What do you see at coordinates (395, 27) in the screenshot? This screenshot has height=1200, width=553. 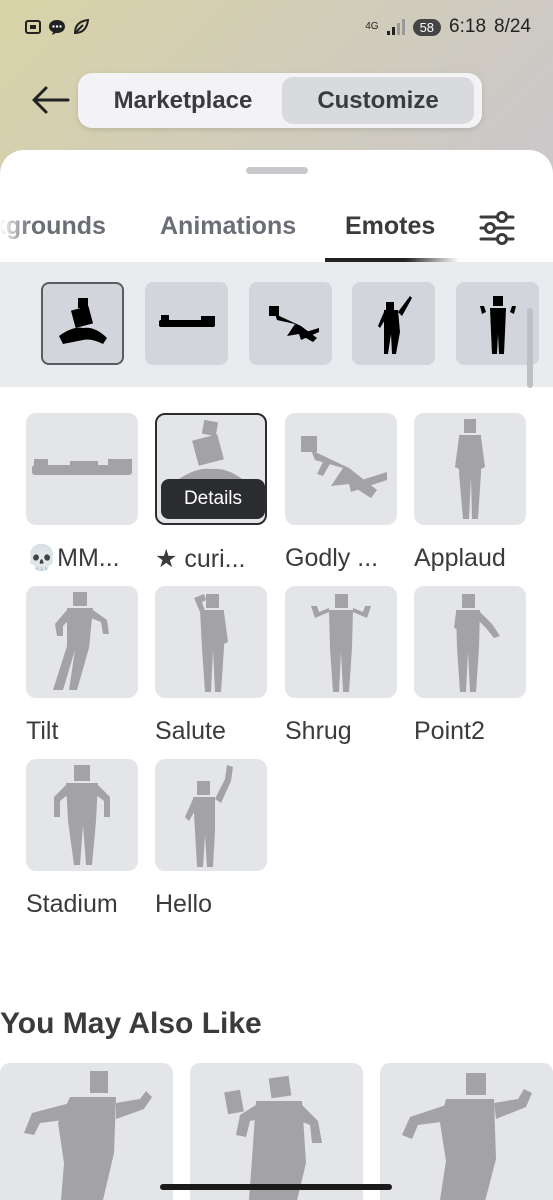 I see `signal-icon` at bounding box center [395, 27].